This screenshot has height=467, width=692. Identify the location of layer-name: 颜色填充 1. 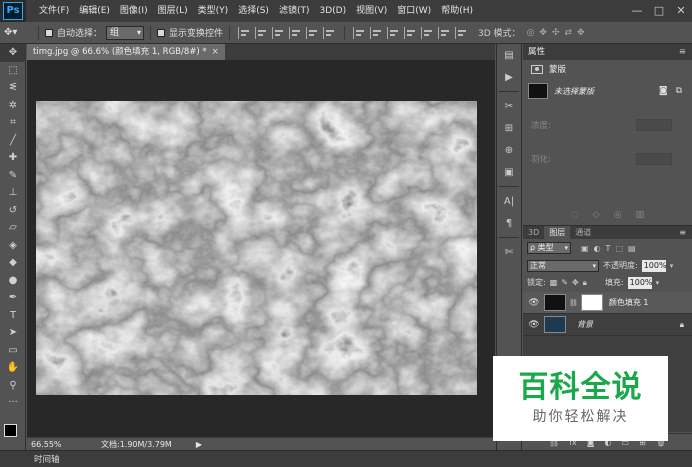
(629, 302).